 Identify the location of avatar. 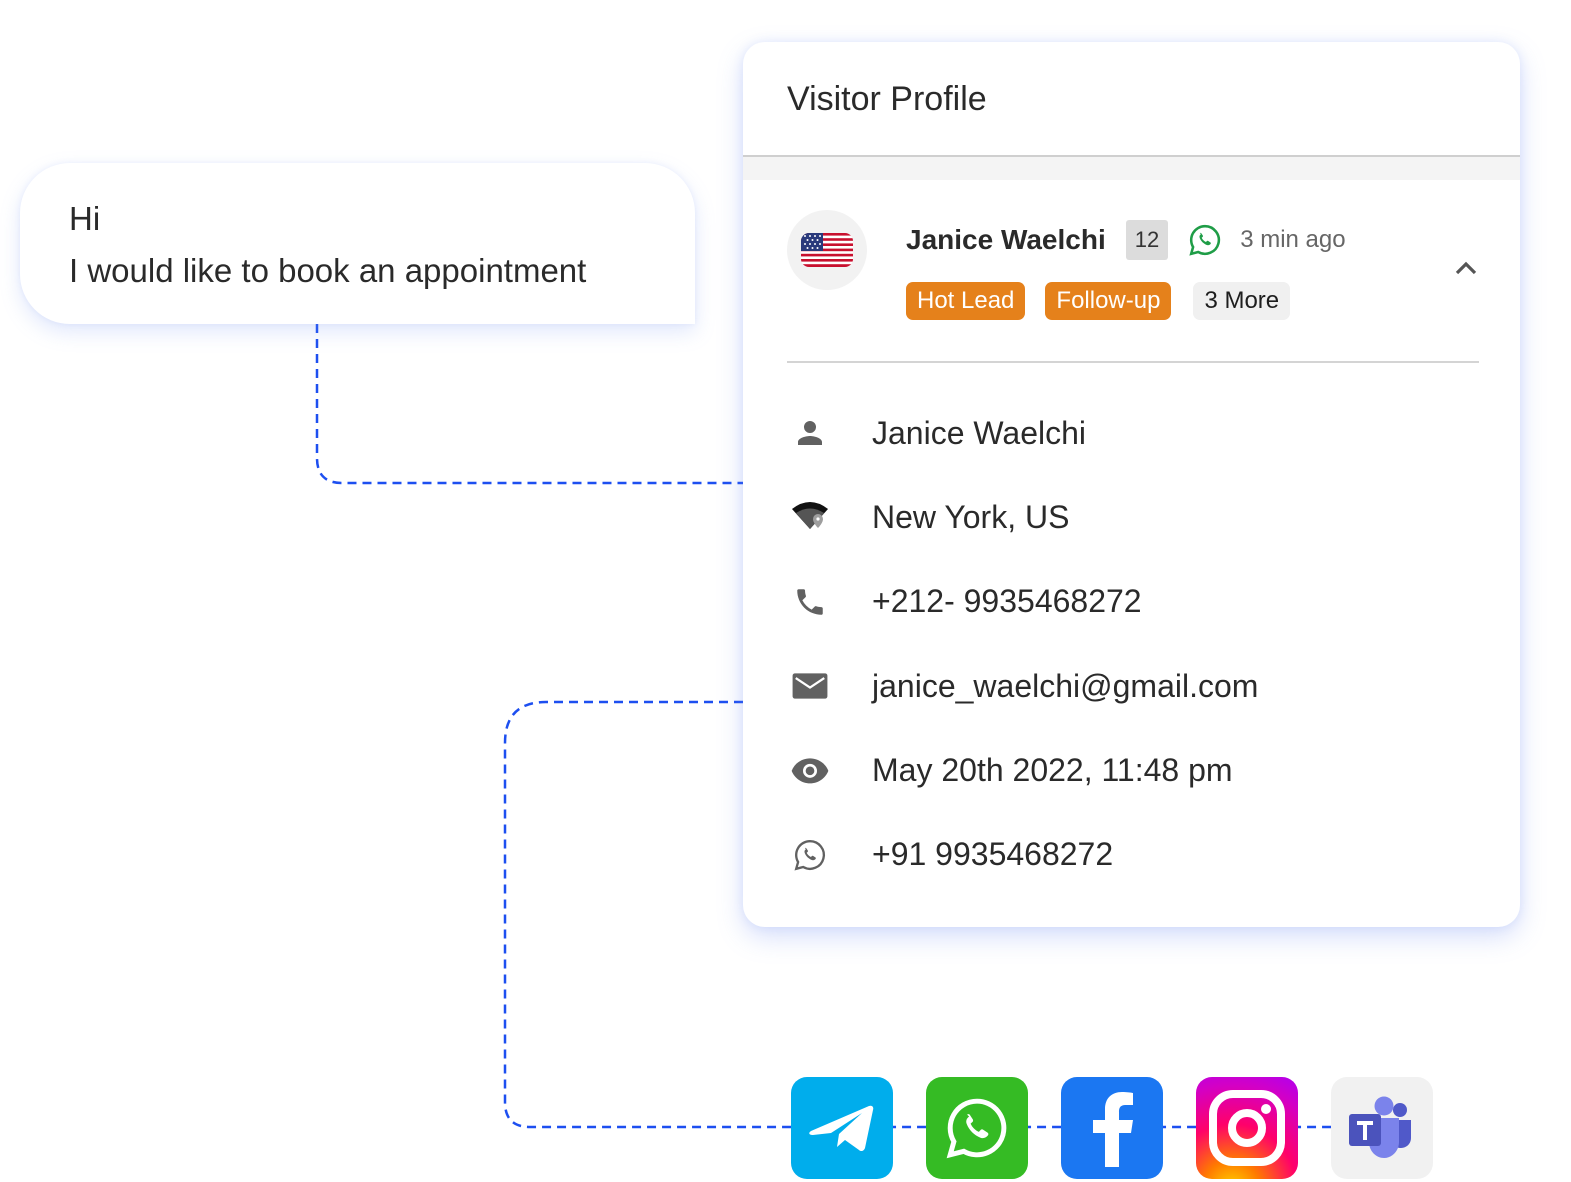
(827, 250).